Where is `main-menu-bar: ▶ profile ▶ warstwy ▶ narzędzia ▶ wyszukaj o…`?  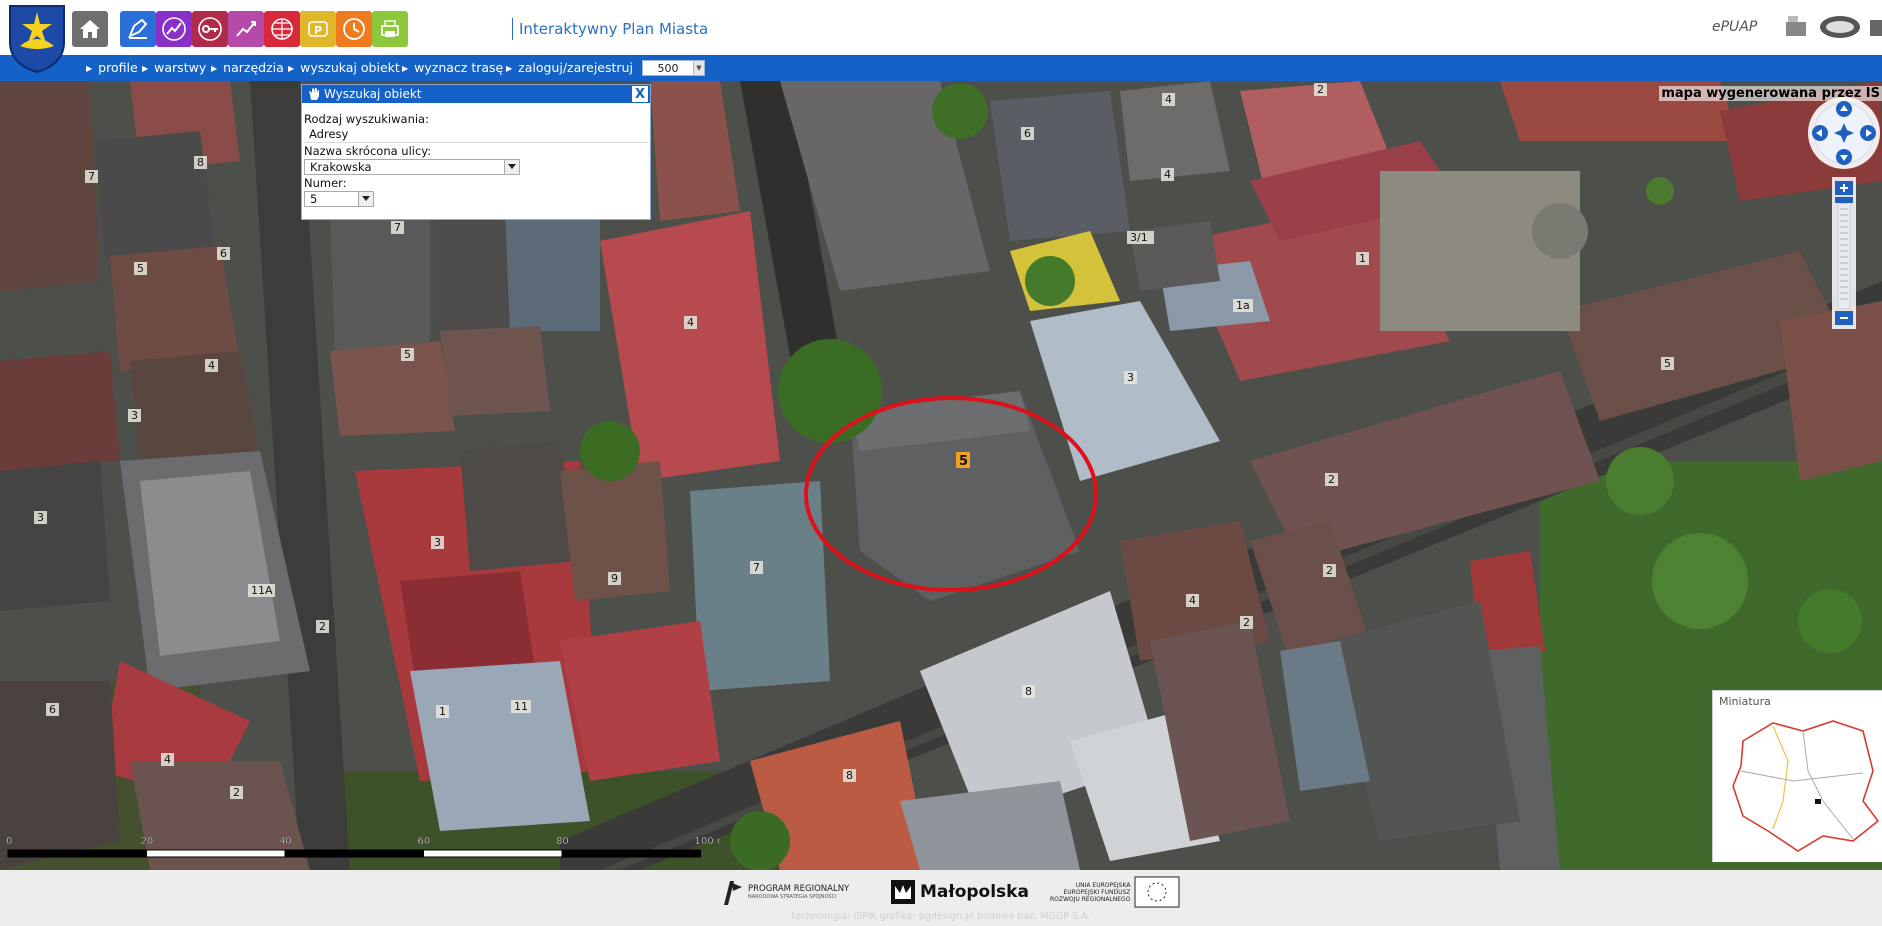 main-menu-bar: ▶ profile ▶ warstwy ▶ narzędzia ▶ wyszukaj o… is located at coordinates (941, 68).